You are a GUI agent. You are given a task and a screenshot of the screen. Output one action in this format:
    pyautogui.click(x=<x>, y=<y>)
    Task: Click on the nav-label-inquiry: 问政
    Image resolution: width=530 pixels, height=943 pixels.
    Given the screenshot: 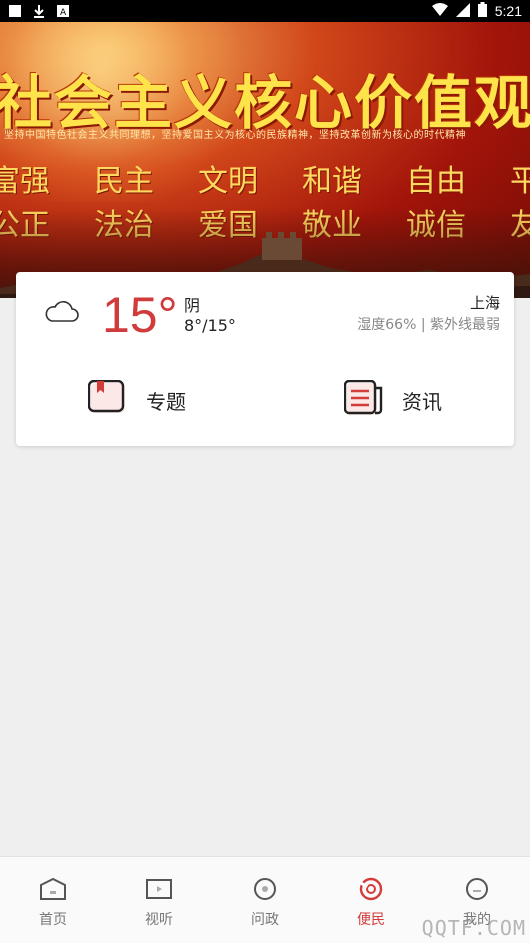 What is the action you would take?
    pyautogui.click(x=265, y=920)
    